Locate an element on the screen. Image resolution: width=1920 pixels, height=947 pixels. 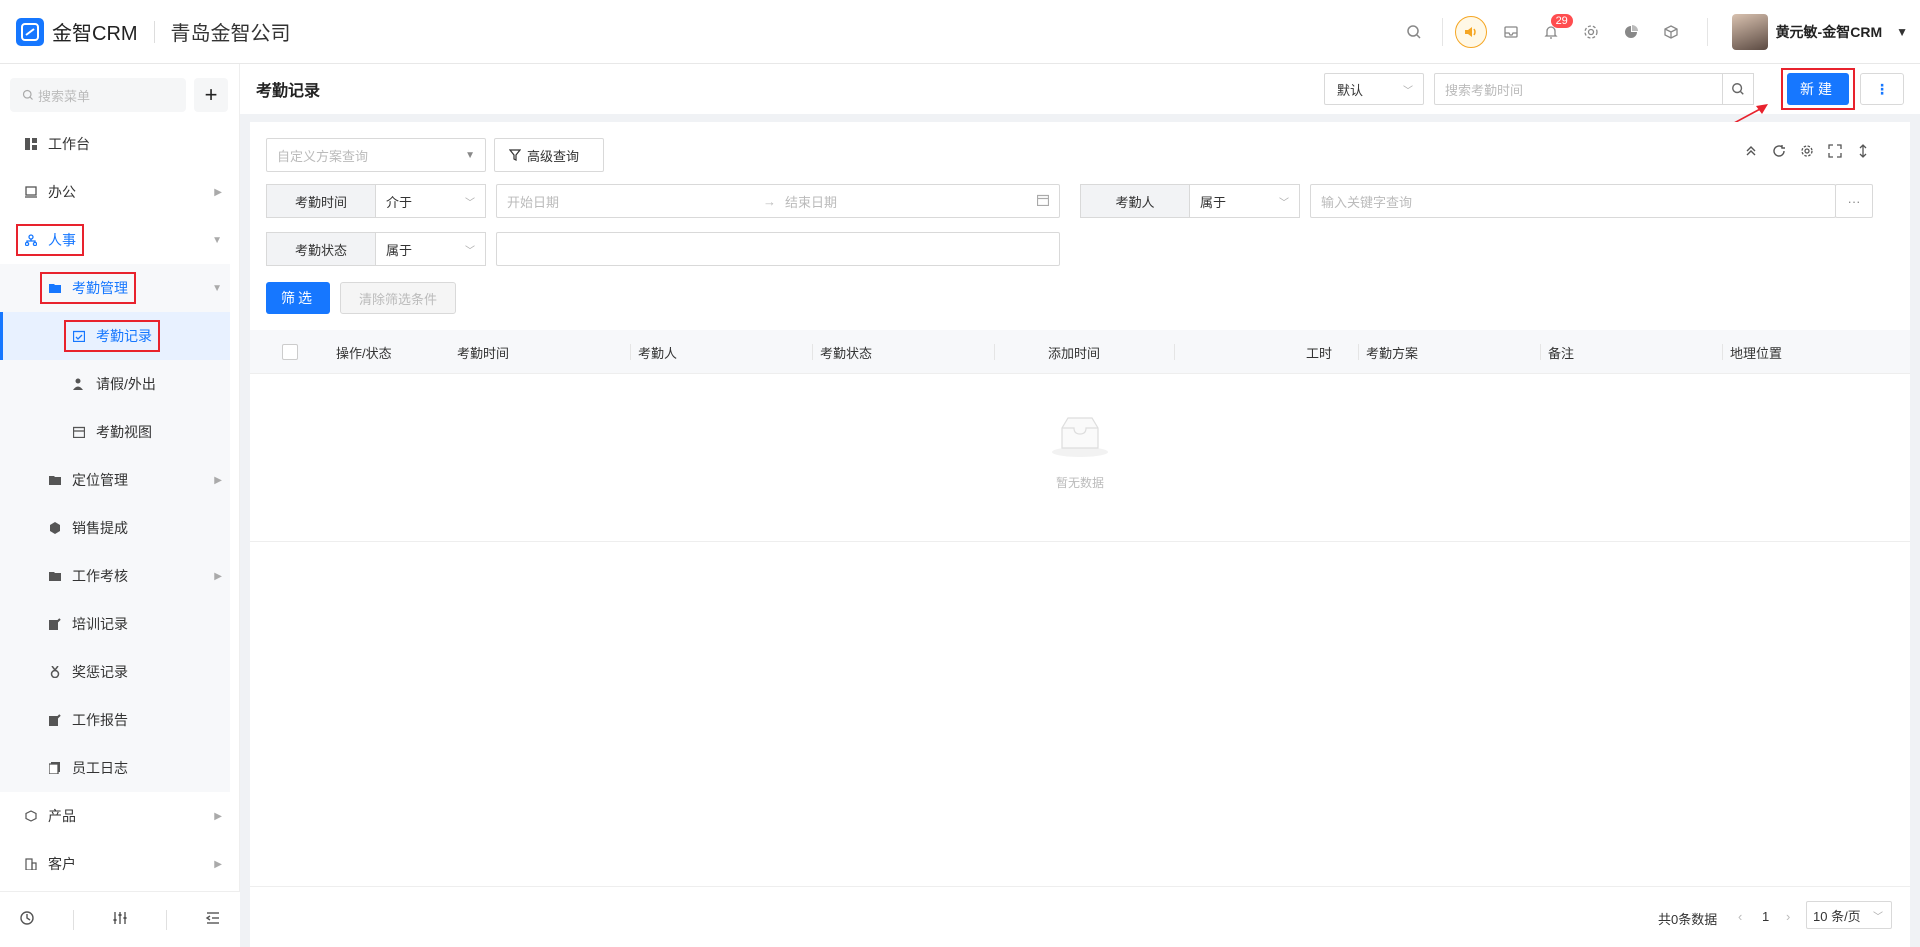
new-button: 新建 is located at coordinates (1818, 89).